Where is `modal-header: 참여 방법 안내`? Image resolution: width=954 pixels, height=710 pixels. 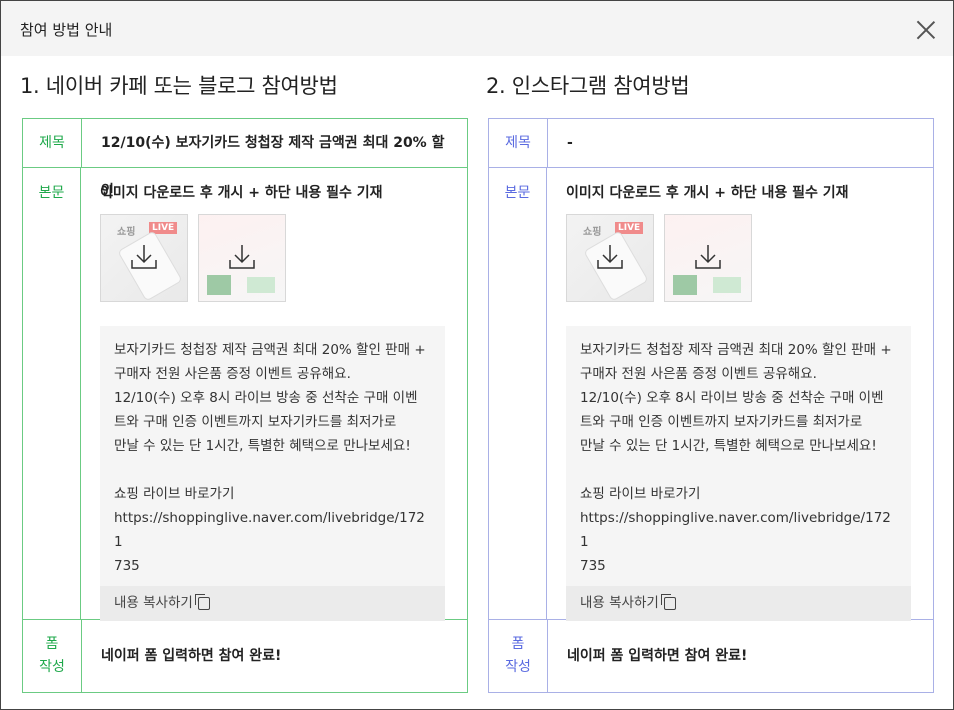
modal-header: 참여 방법 안내 is located at coordinates (477, 28).